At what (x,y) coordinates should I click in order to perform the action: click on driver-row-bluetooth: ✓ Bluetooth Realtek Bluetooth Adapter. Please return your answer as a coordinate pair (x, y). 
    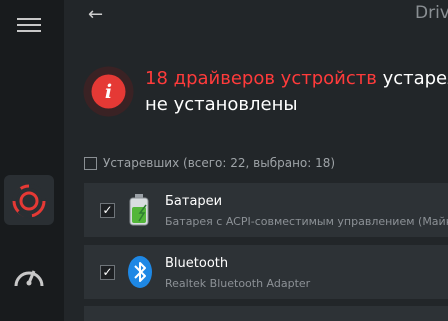
    Looking at the image, I should click on (266, 272).